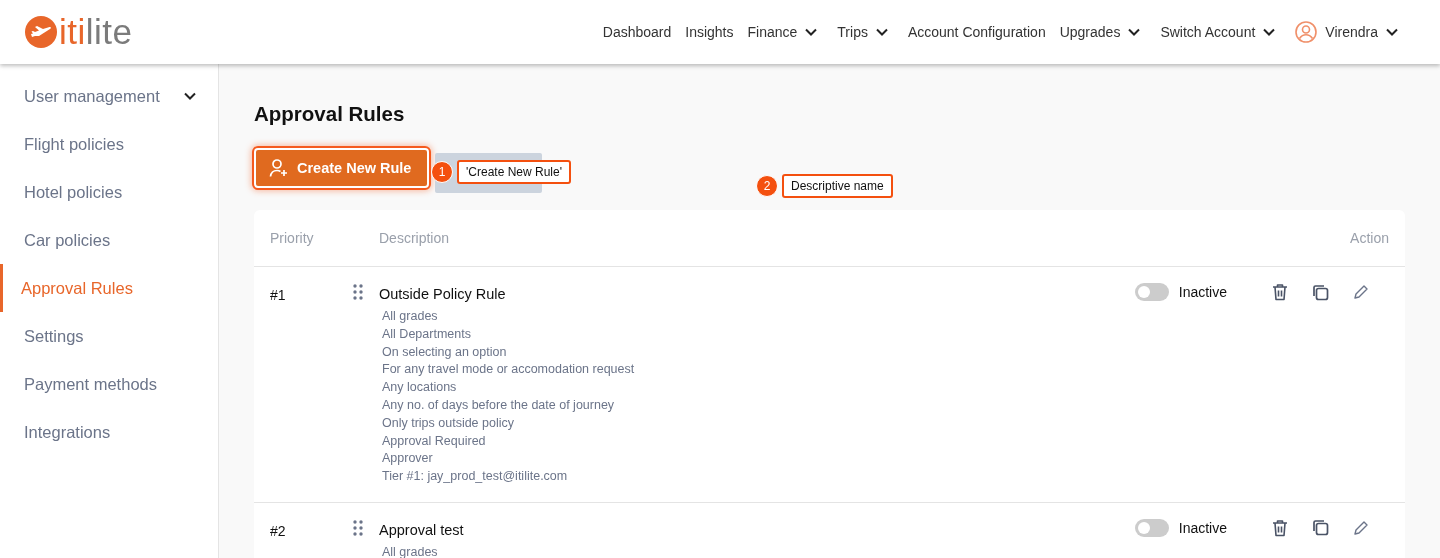  I want to click on rule-detail: All Departments, so click(426, 334).